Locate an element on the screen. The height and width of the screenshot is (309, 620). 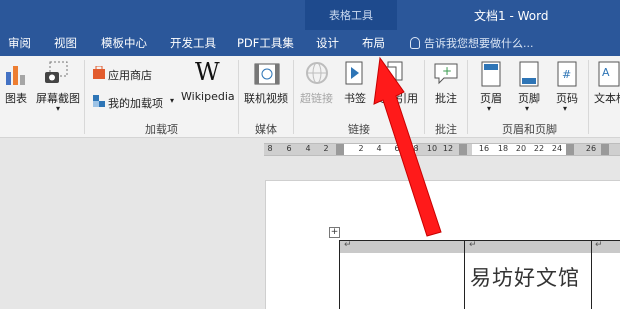
annotation-arrow-shape is located at coordinates (407, 146).